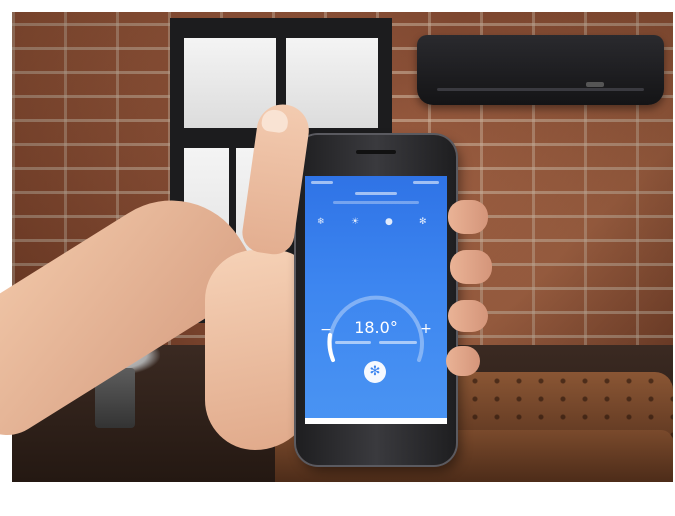 This screenshot has width=675, height=516. I want to click on temperature-readout: 18.0°, so click(376, 327).